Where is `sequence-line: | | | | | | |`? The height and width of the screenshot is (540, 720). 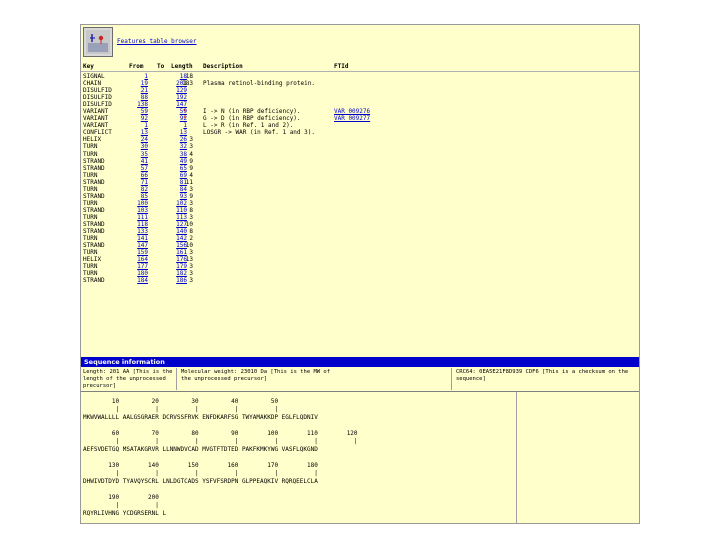
sequence-line: | | | | | | | is located at coordinates (220, 441).